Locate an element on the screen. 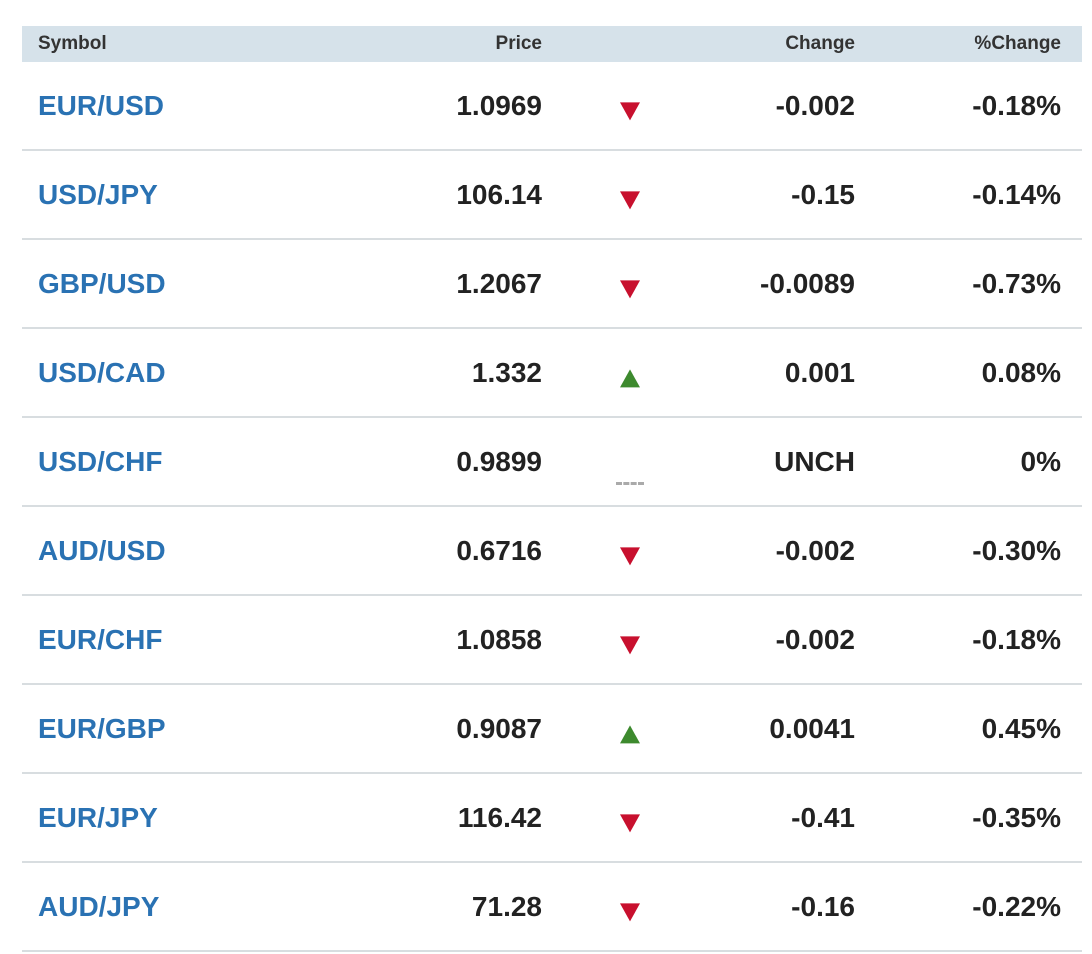  table-row: EUR/JPY 116.42 -0.41 -0.35% is located at coordinates (552, 818).